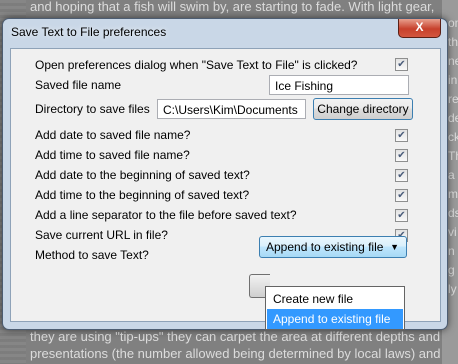 This screenshot has height=364, width=458. I want to click on option-label: Add time to saved file name?, so click(112, 155).